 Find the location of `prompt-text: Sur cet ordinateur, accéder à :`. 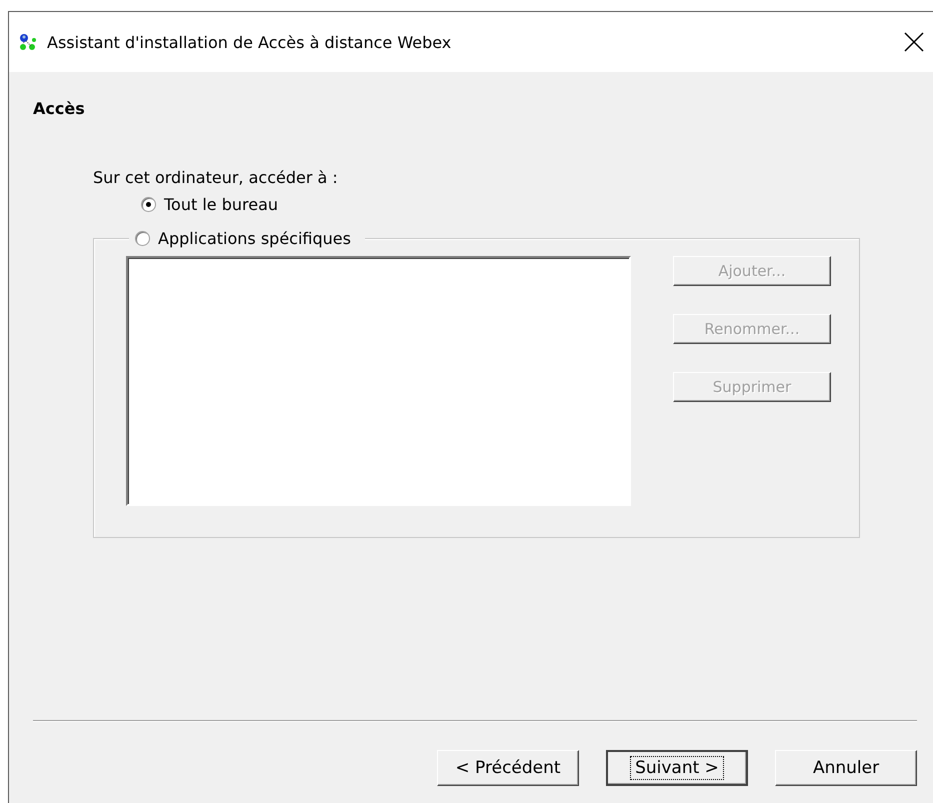

prompt-text: Sur cet ordinateur, accéder à : is located at coordinates (215, 177).